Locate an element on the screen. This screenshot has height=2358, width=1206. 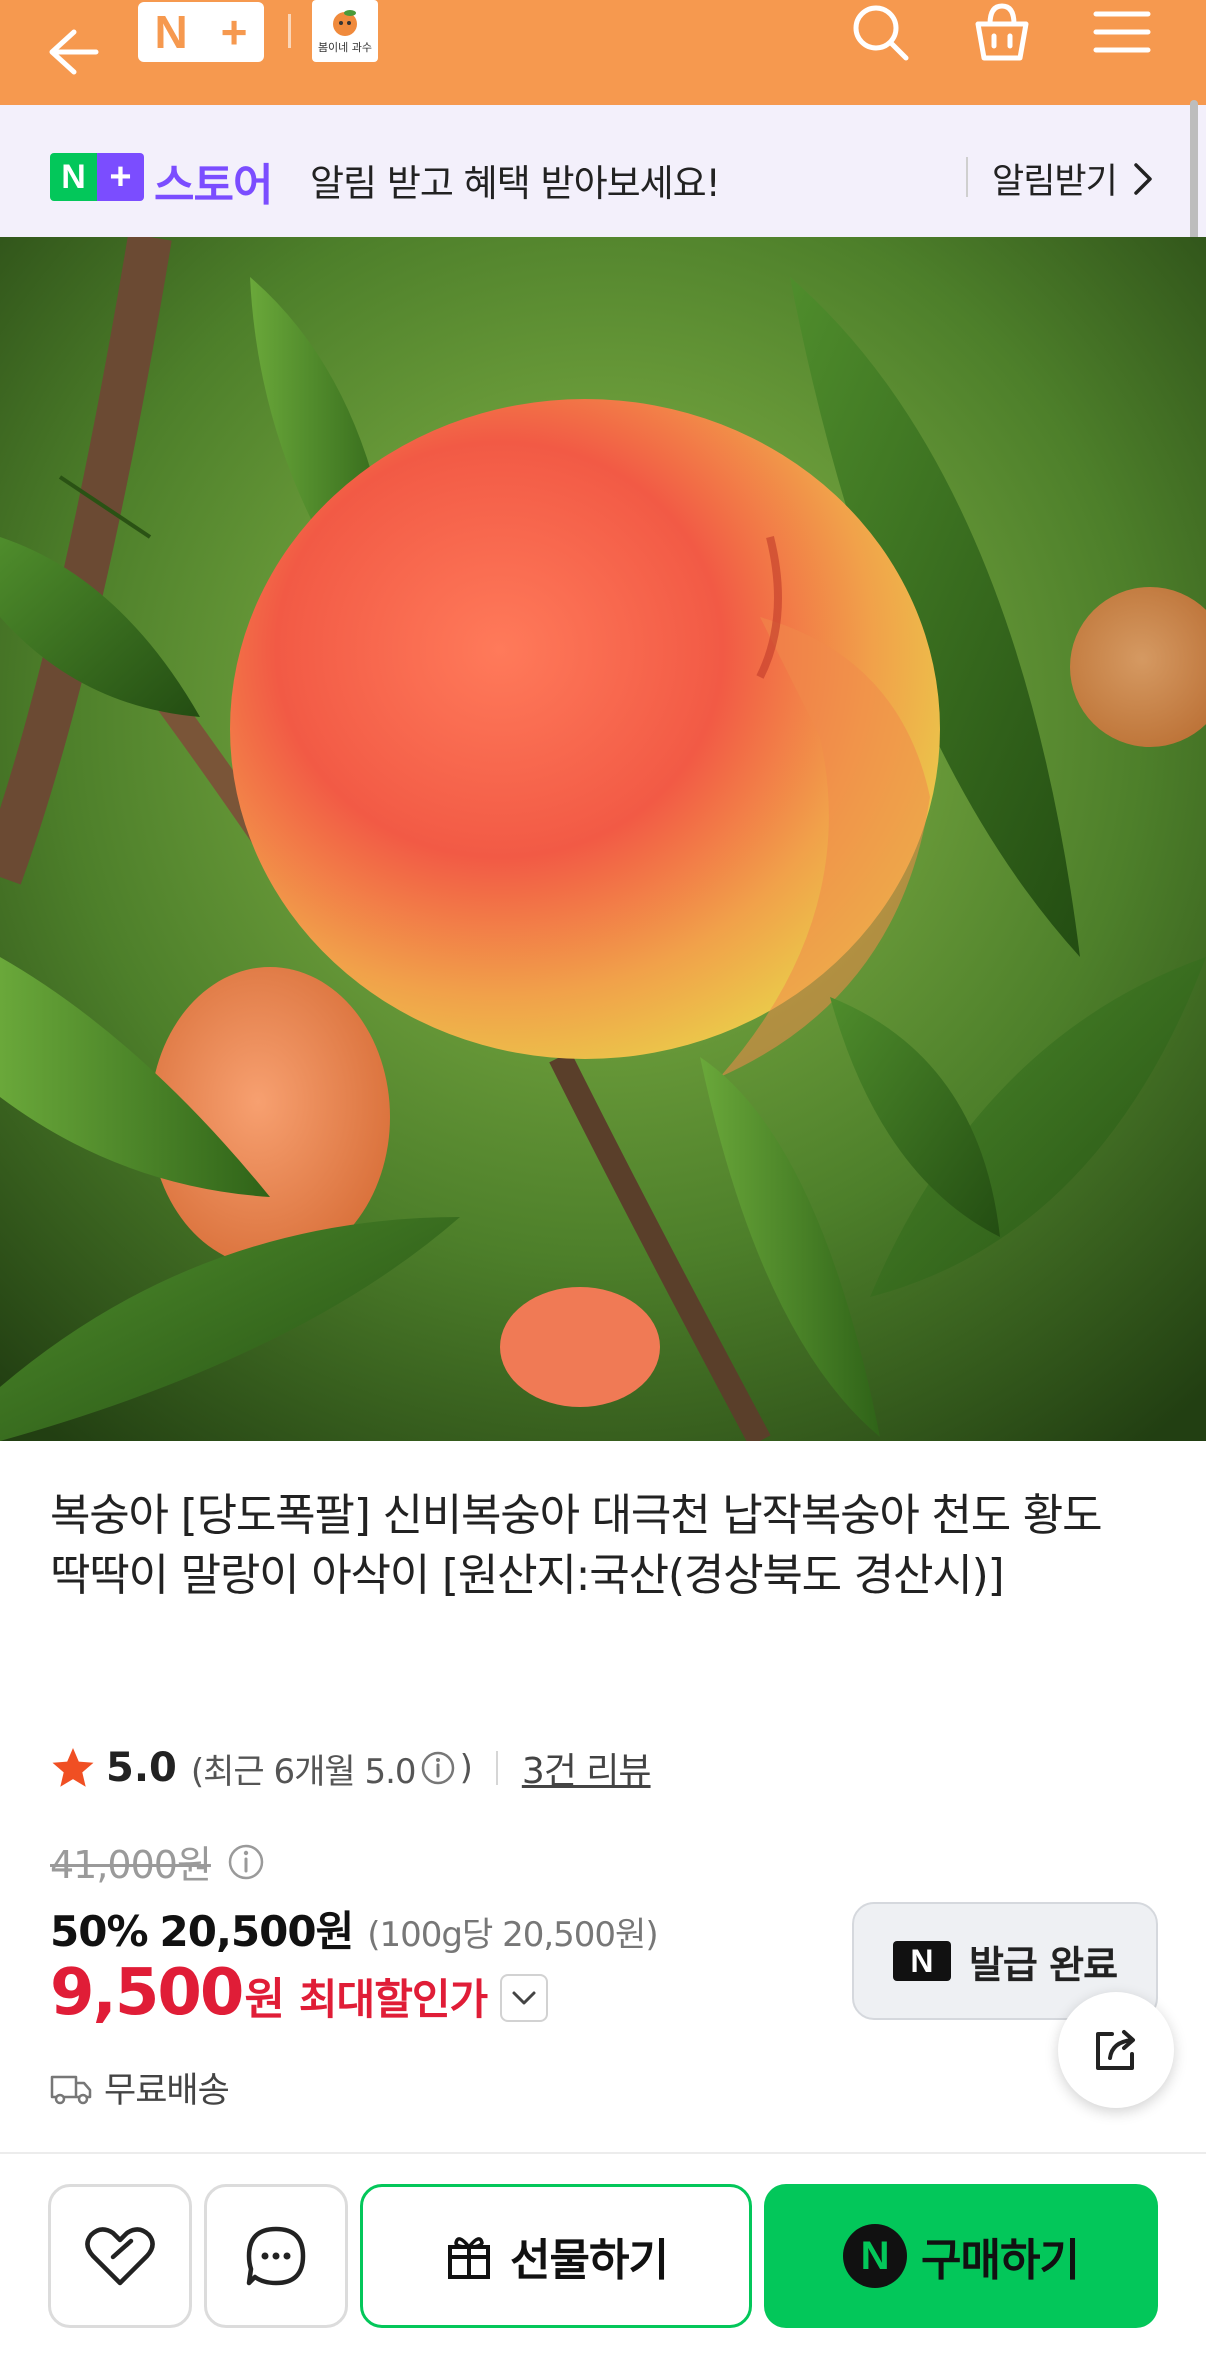
notice-divider is located at coordinates (967, 177).